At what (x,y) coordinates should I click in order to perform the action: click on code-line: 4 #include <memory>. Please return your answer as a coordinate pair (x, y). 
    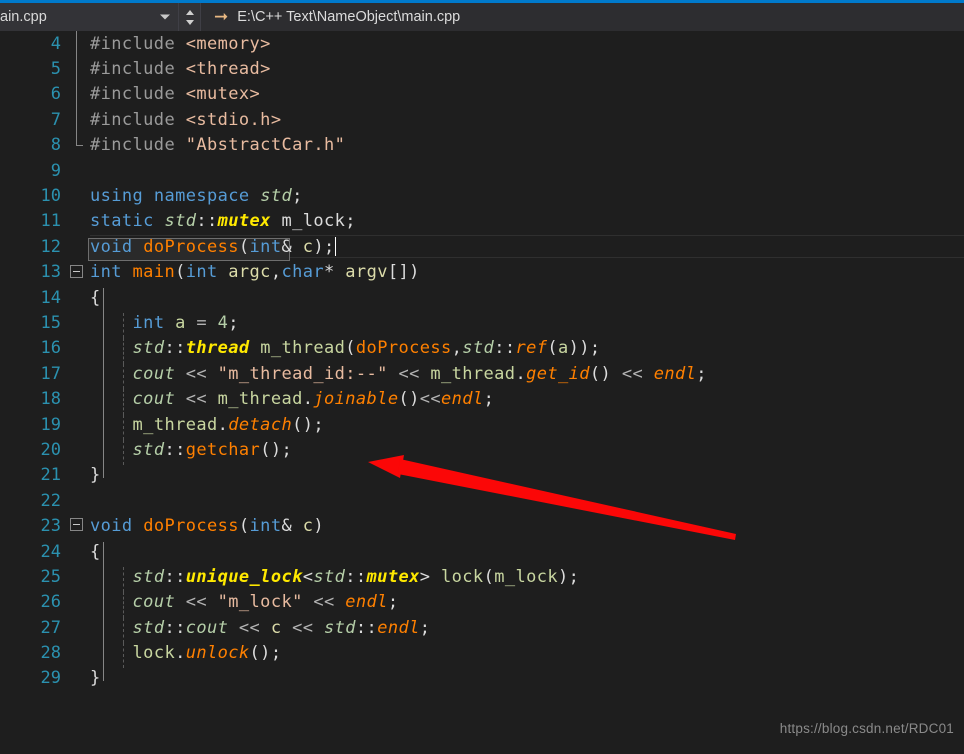
    Looking at the image, I should click on (482, 44).